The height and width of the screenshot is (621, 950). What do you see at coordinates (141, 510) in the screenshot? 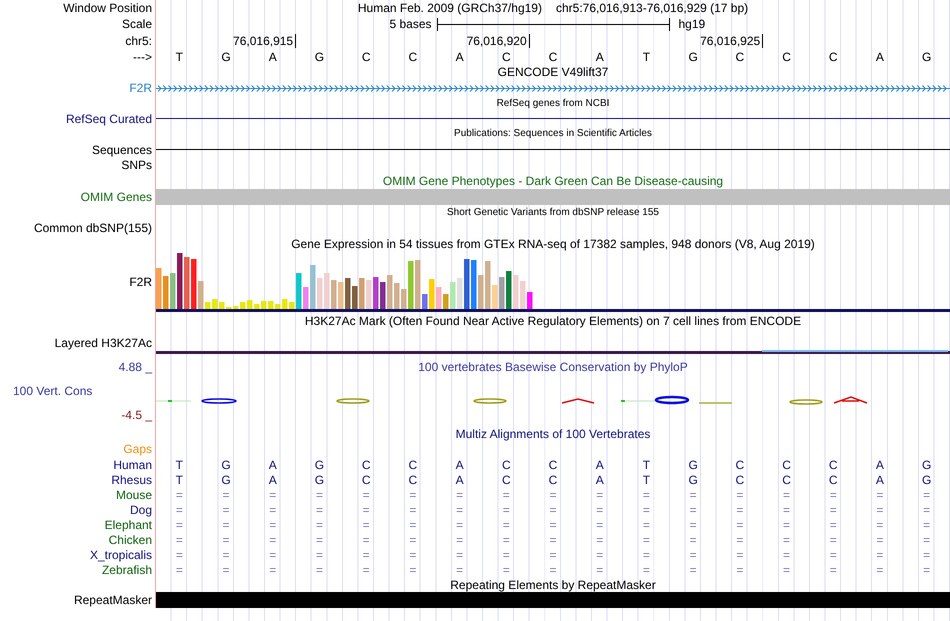
I see `track-label: Dog` at bounding box center [141, 510].